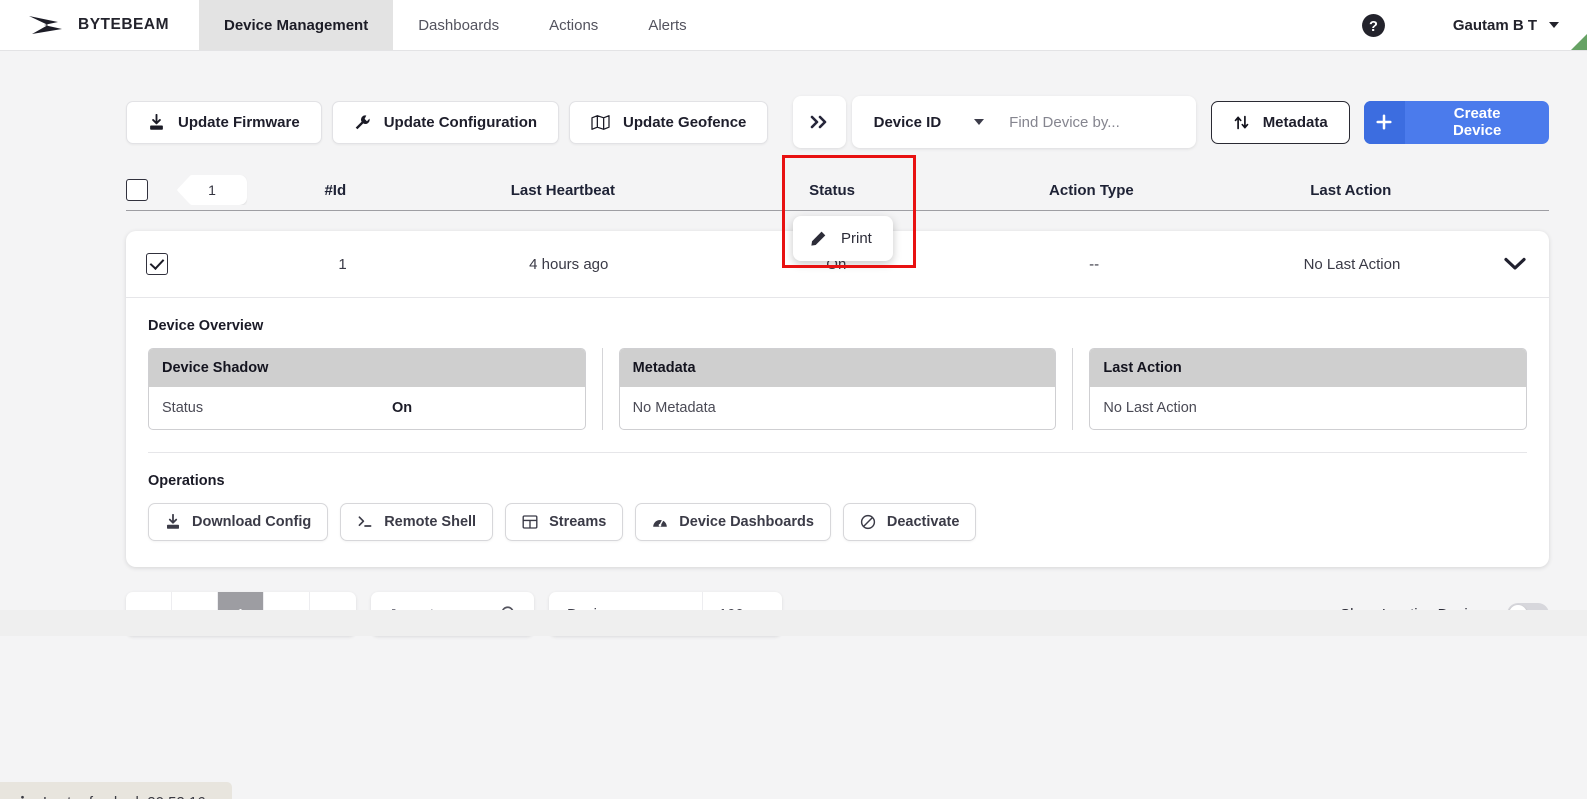 The width and height of the screenshot is (1587, 799). I want to click on cell-last-action: No Last Action, so click(1352, 264).